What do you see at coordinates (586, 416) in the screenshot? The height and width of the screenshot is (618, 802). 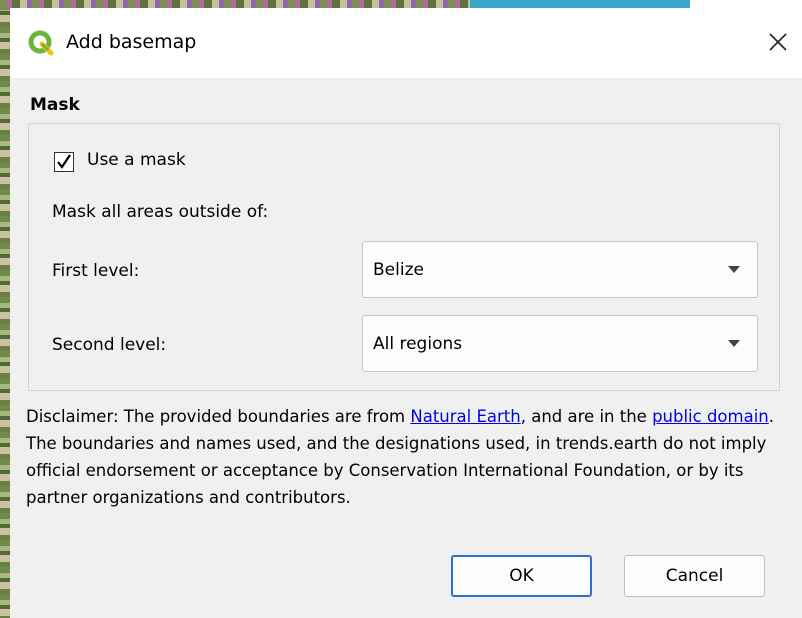 I see `disclaimer-part-2: , and are in the` at bounding box center [586, 416].